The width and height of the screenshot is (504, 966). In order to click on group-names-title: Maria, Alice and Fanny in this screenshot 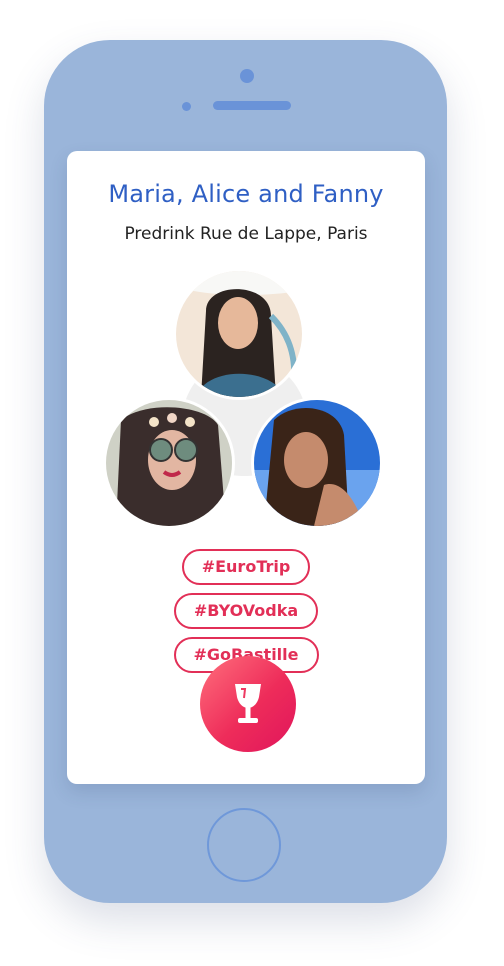, I will do `click(246, 194)`.